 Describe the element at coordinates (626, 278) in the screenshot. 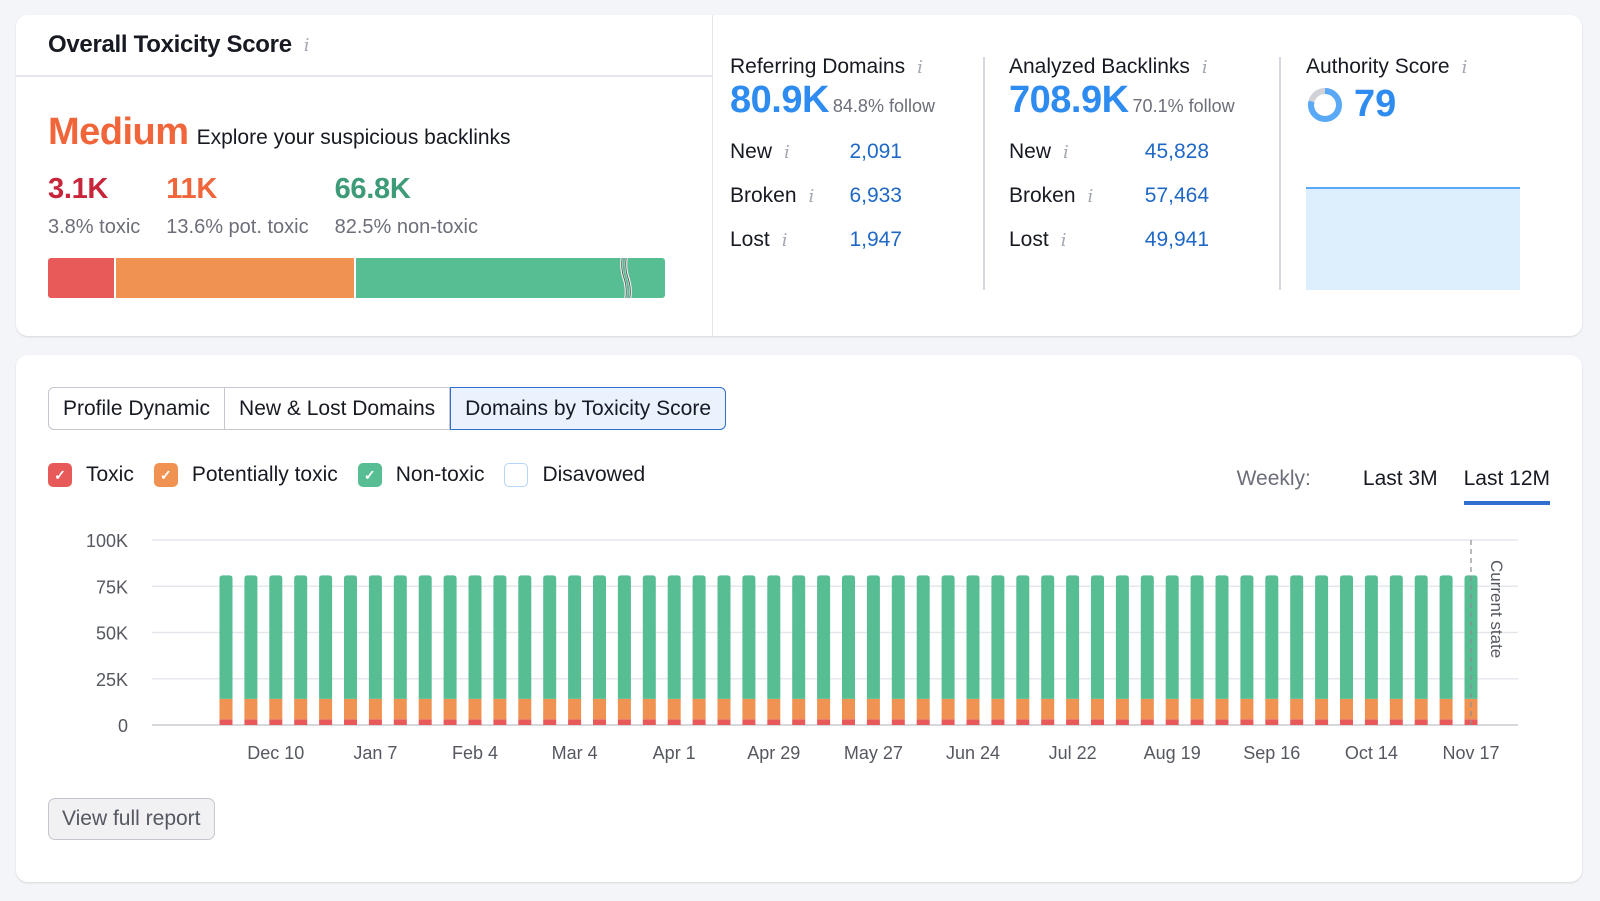

I see `axis-break-icon` at that location.